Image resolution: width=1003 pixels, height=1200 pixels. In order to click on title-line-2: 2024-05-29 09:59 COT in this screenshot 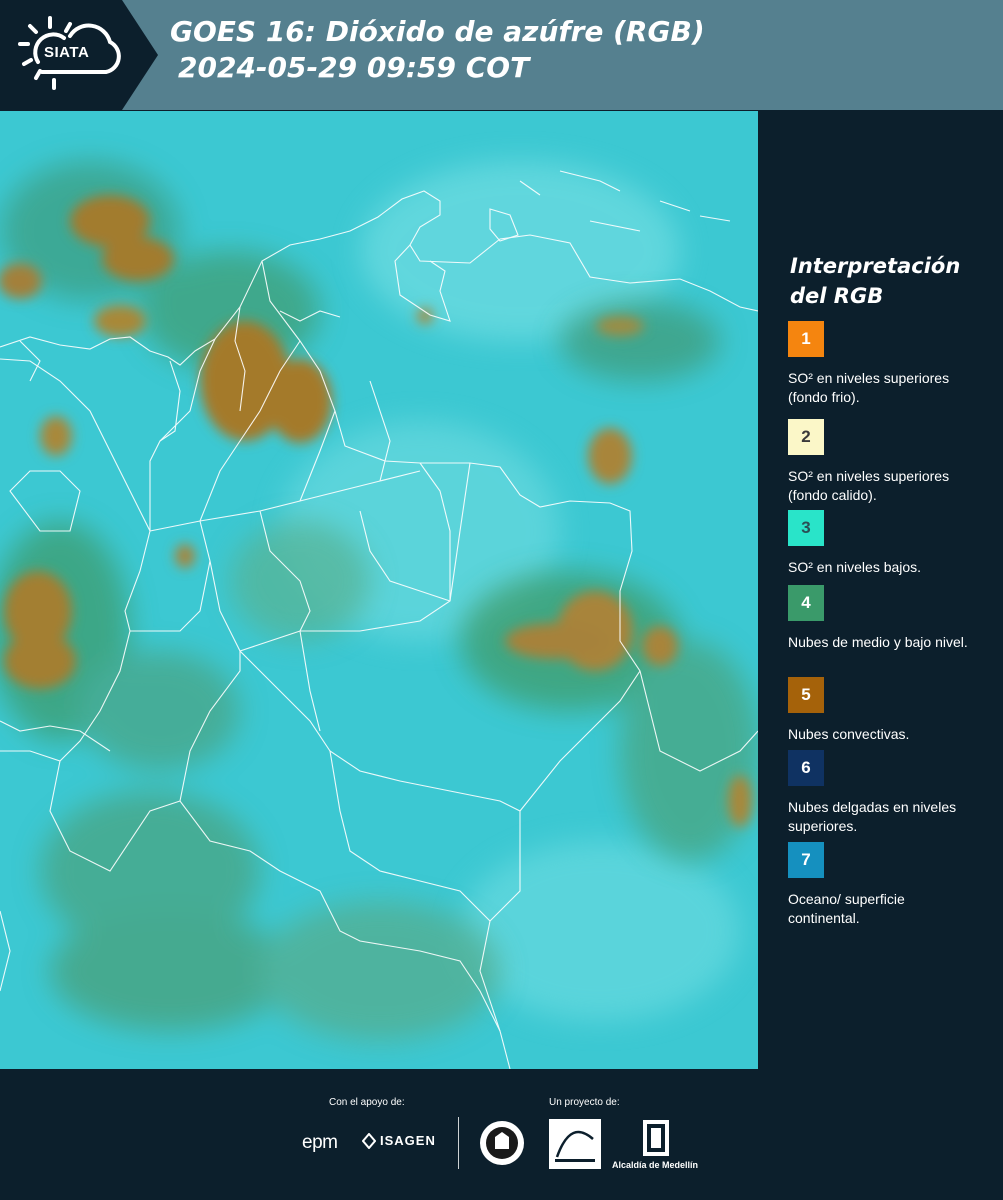, I will do `click(354, 67)`.